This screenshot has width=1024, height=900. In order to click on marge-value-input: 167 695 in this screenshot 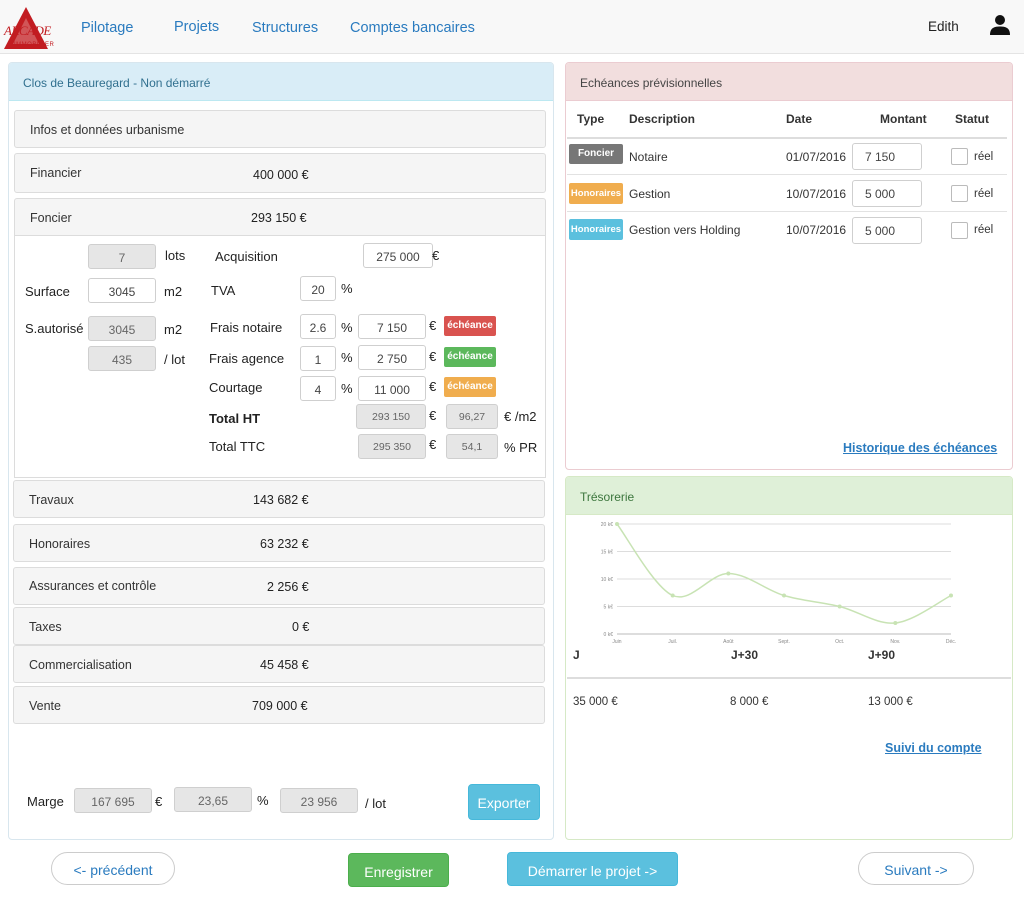, I will do `click(113, 800)`.